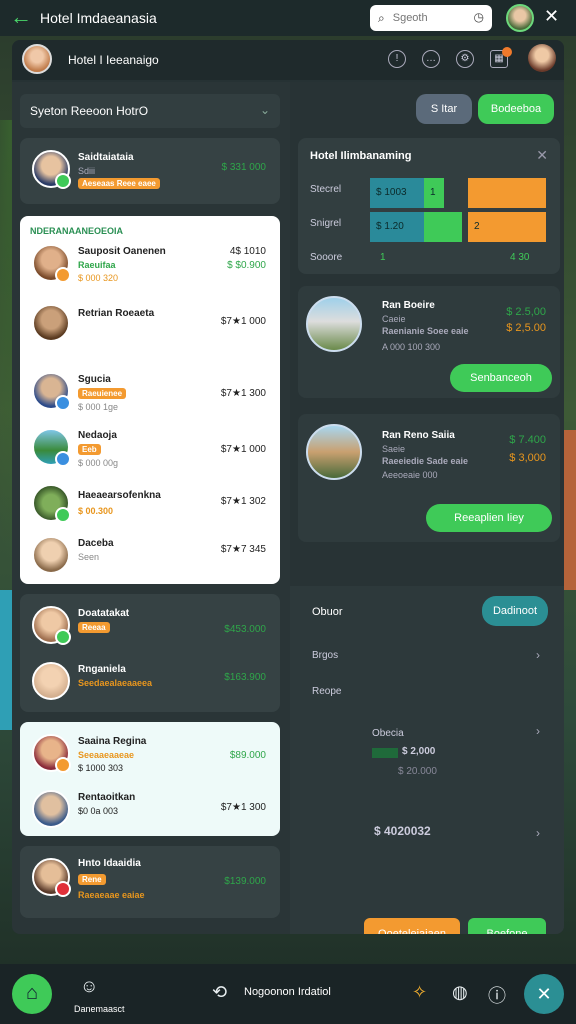  Describe the element at coordinates (150, 111) in the screenshot. I see `filter-select: Syeton Reeoon HotrO ⌄` at that location.